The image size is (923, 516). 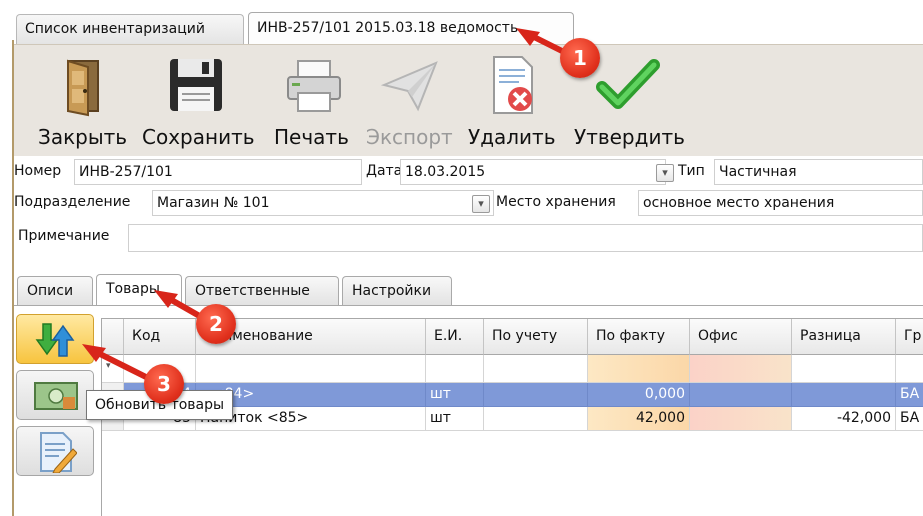 What do you see at coordinates (164, 384) in the screenshot?
I see `callout-badge-3: 3` at bounding box center [164, 384].